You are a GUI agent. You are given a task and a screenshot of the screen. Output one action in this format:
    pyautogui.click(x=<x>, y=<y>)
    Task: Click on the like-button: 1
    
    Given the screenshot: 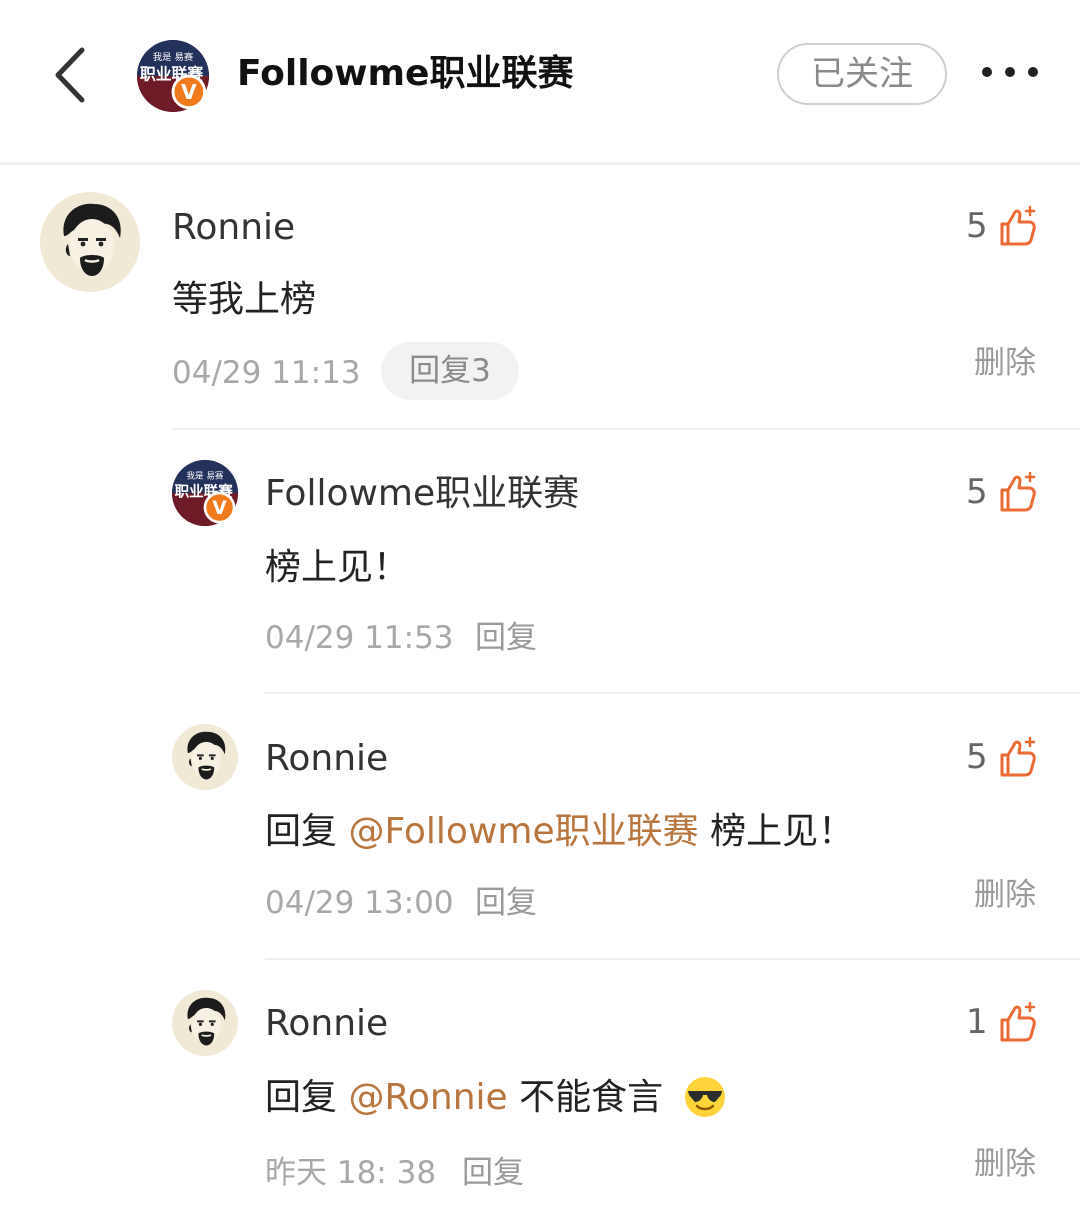 What is the action you would take?
    pyautogui.click(x=1003, y=1022)
    